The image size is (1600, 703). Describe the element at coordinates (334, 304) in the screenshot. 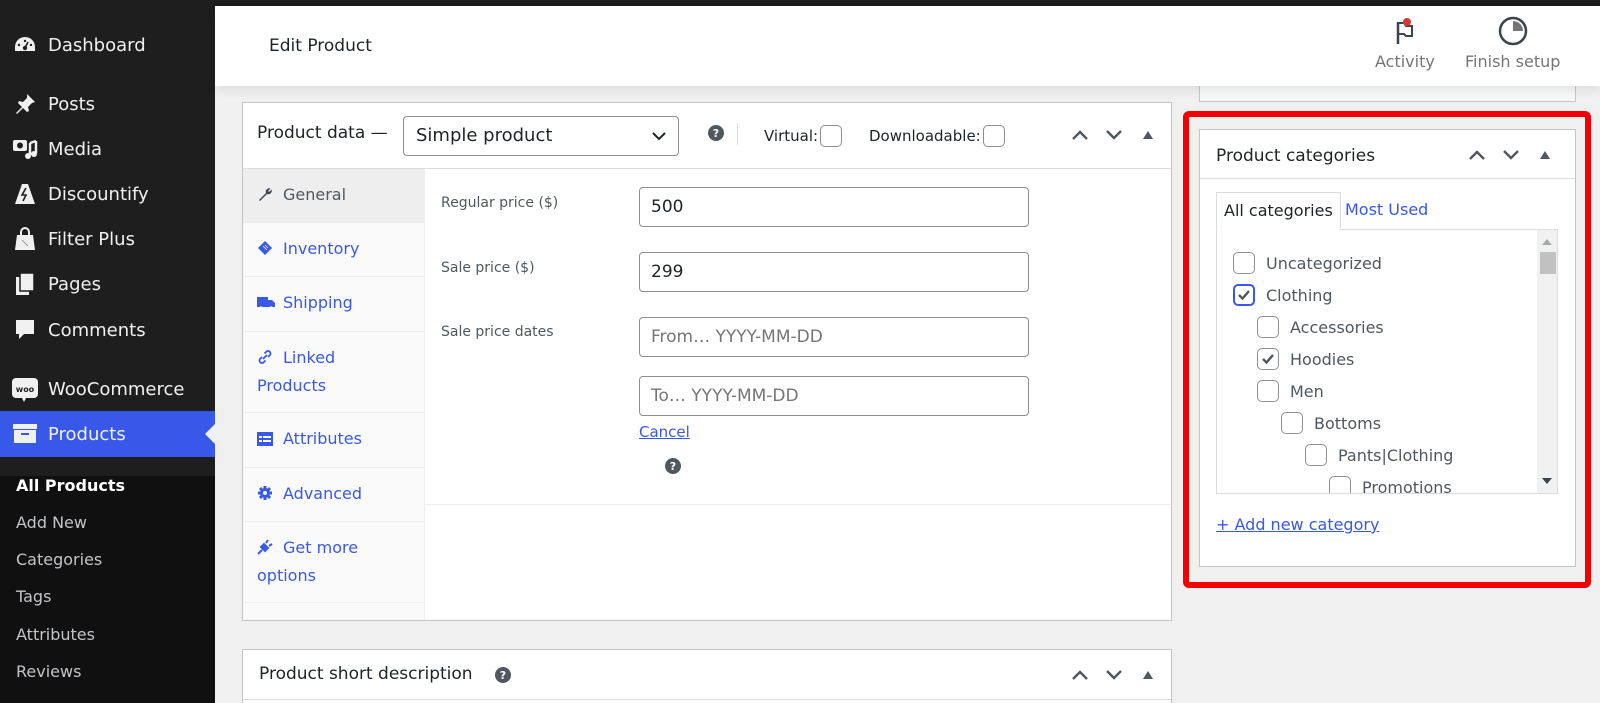

I see `tab-shipping: Shipping` at that location.